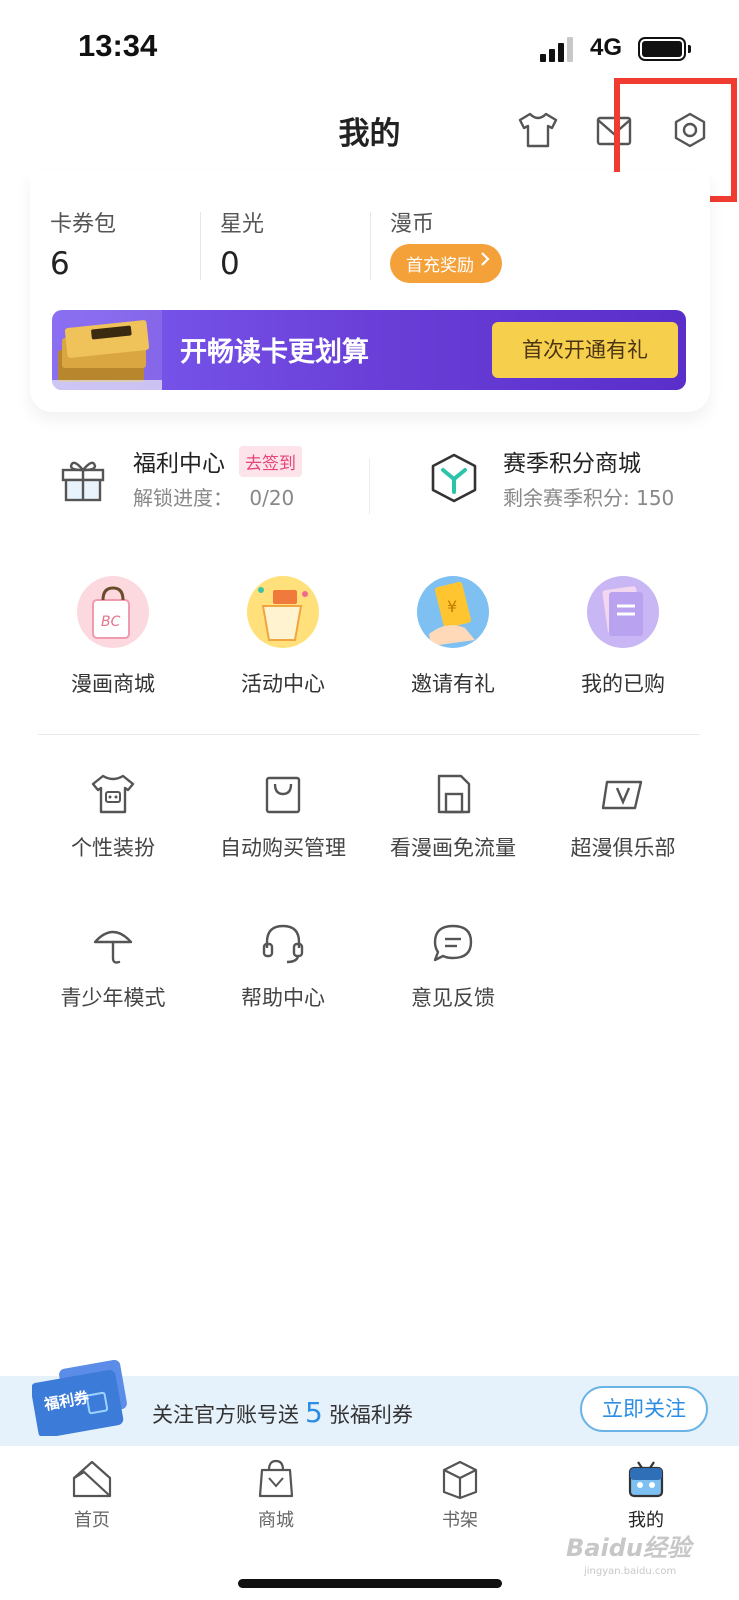  Describe the element at coordinates (118, 45) in the screenshot. I see `status-time: 13:34` at that location.